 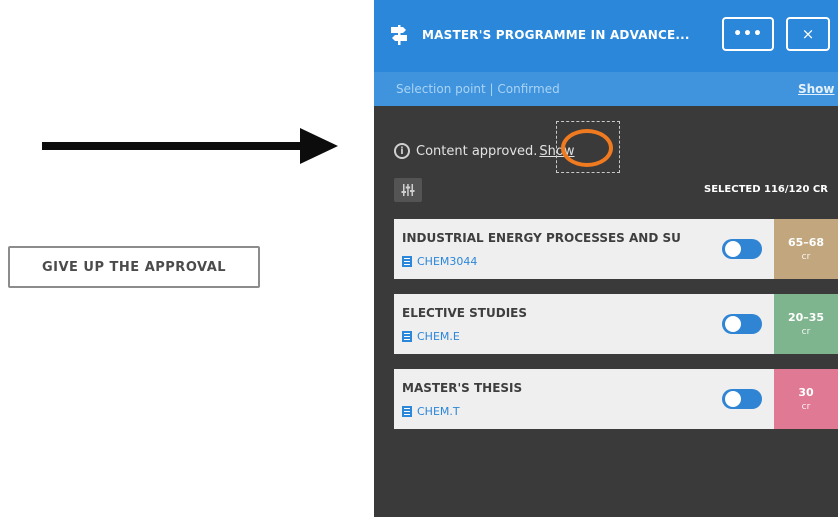 I want to click on course-code: CHEM.T, so click(x=438, y=411).